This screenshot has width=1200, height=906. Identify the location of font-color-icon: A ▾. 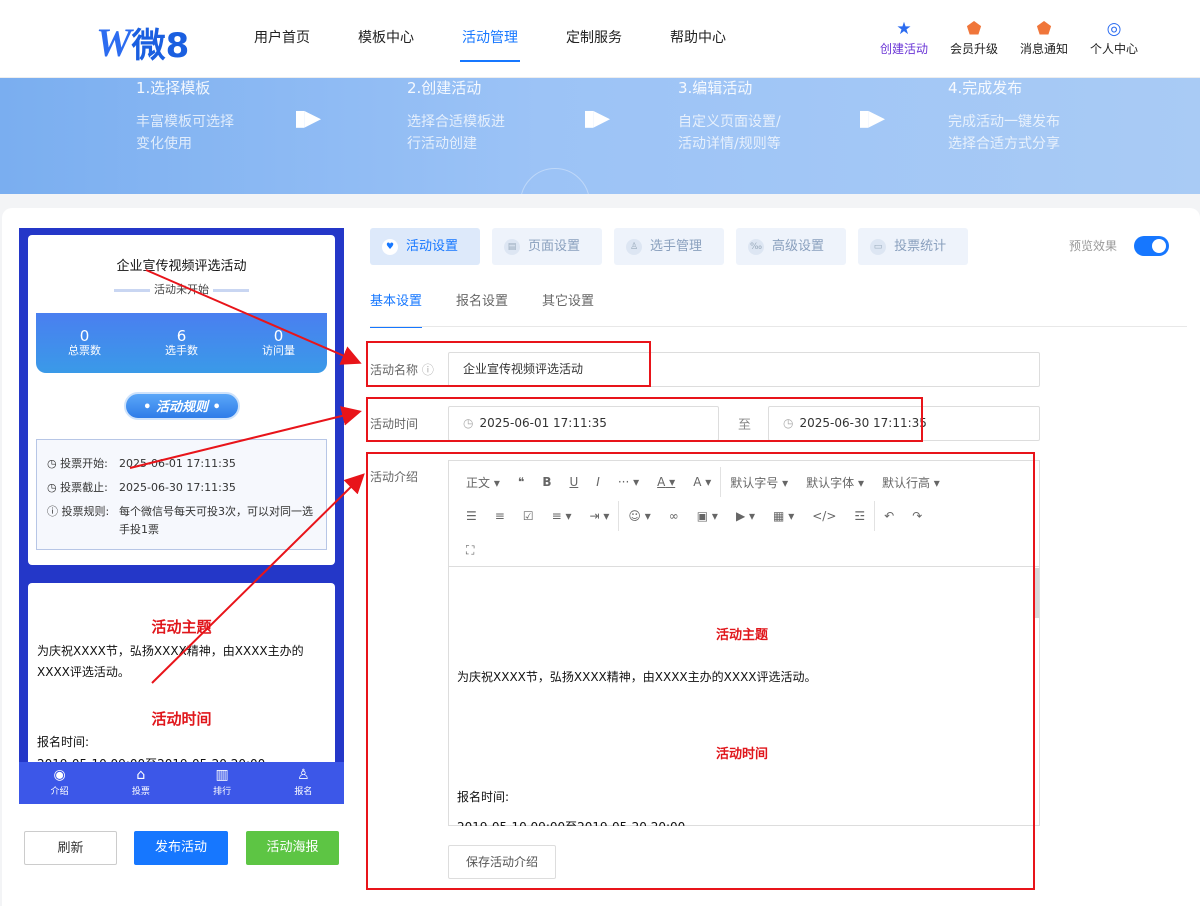
(666, 482).